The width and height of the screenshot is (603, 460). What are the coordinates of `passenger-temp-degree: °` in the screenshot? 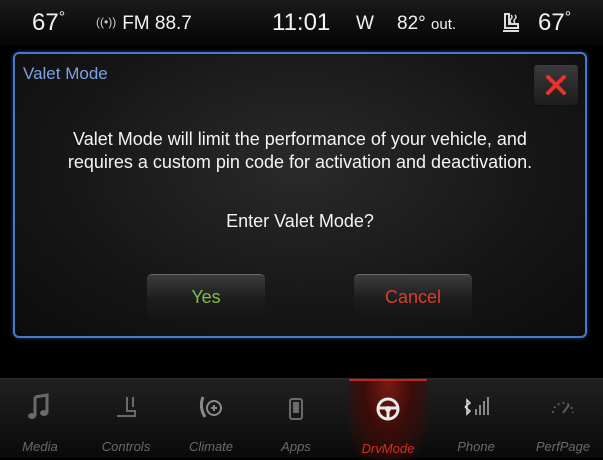 It's located at (568, 17).